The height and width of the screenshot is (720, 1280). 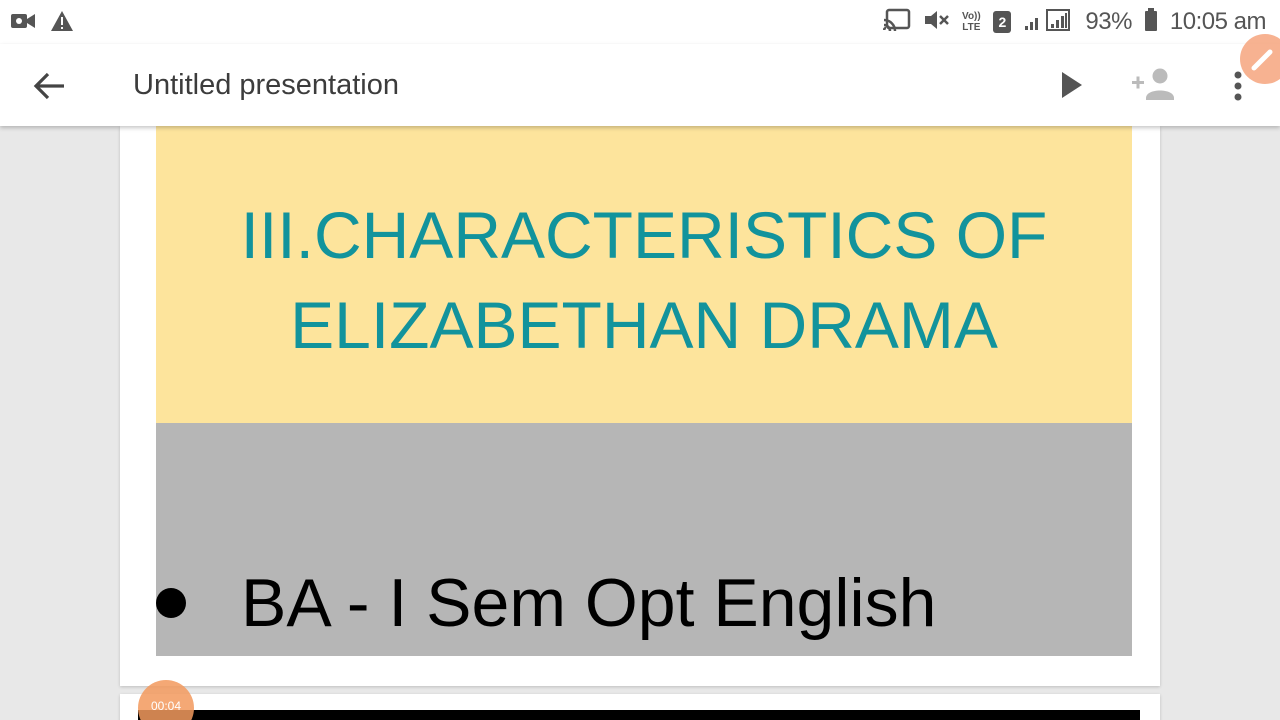 I want to click on edit-button, so click(x=1260, y=59).